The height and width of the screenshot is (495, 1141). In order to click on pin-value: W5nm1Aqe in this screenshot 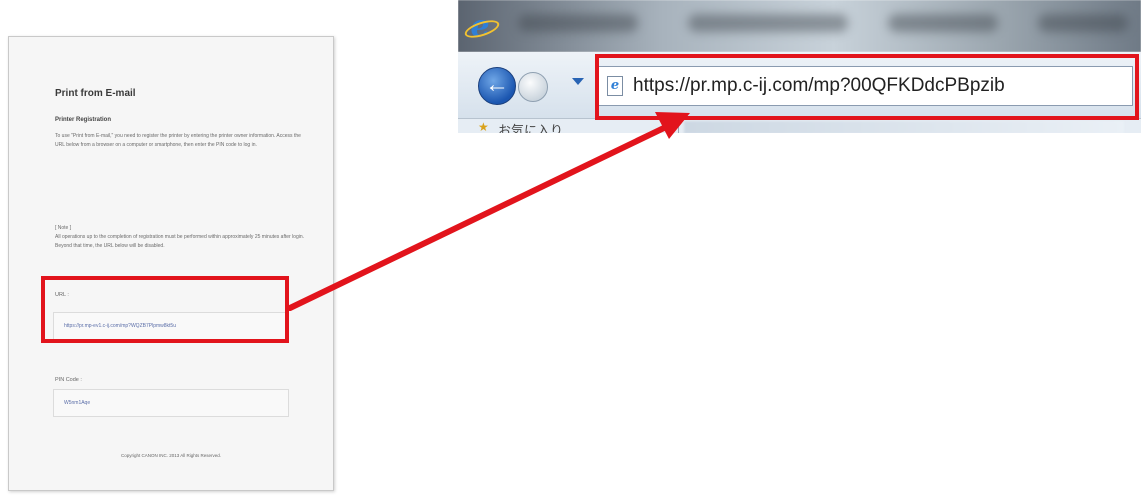, I will do `click(77, 403)`.